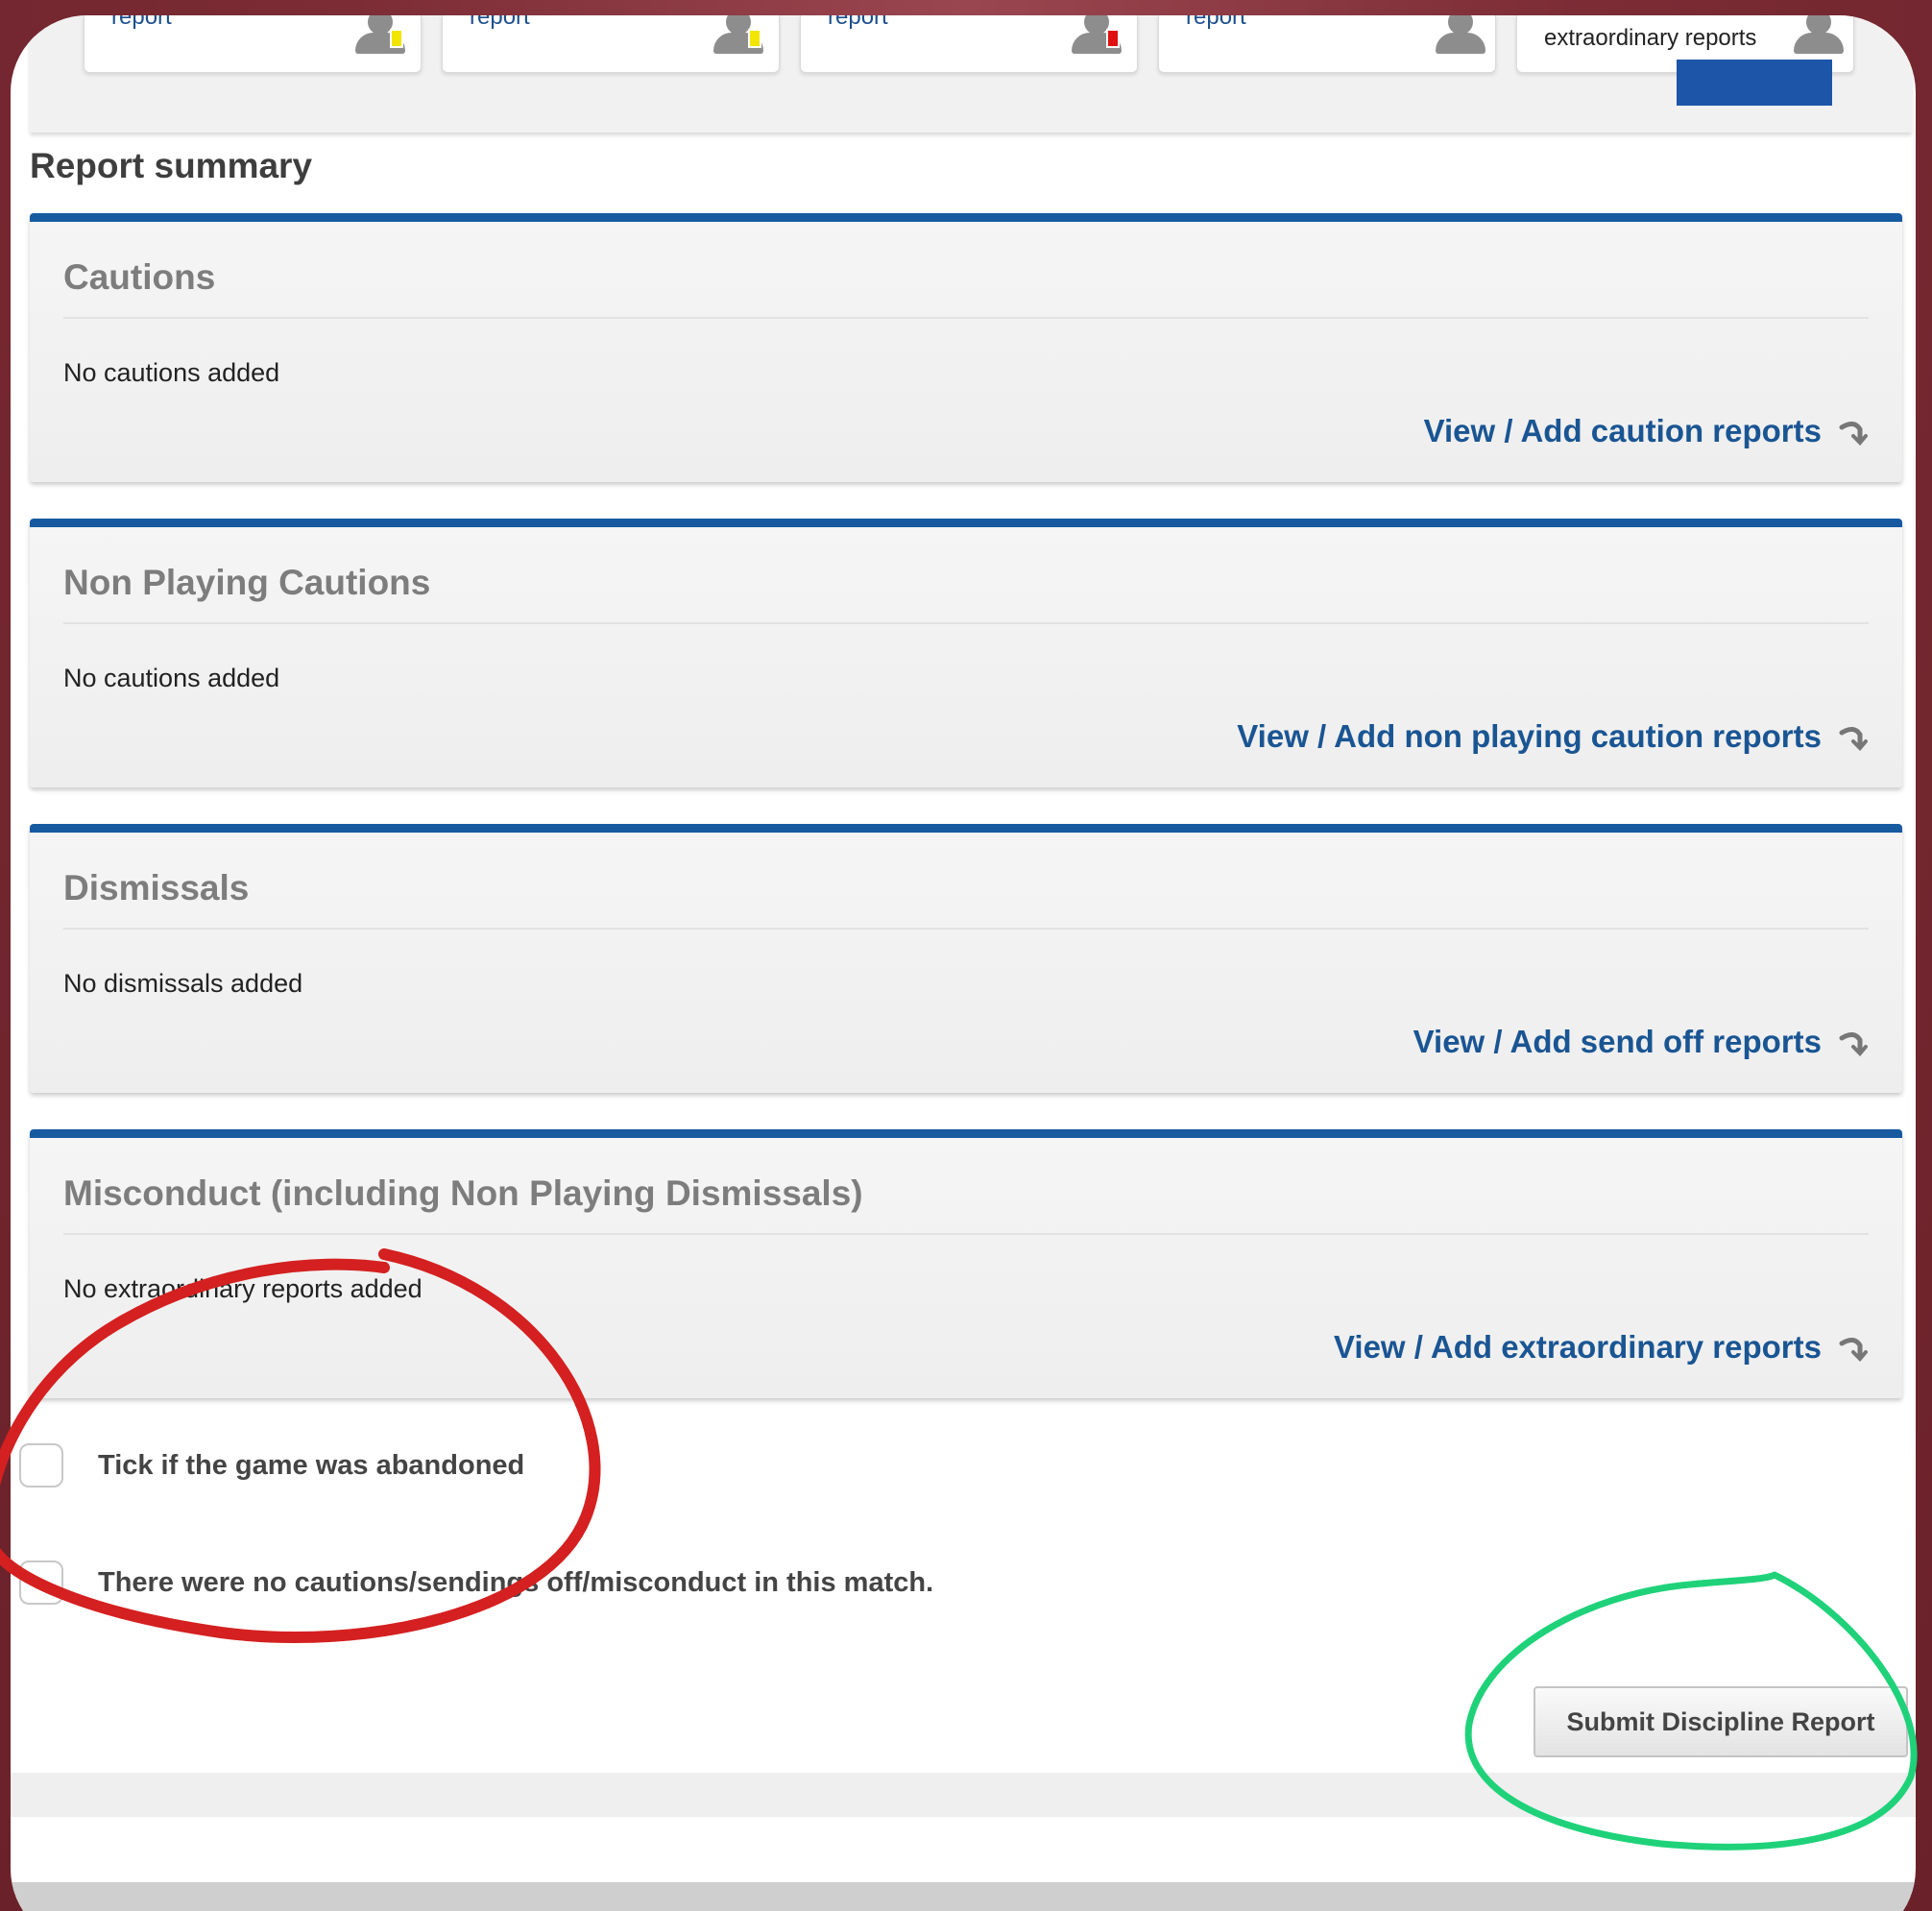 The height and width of the screenshot is (1911, 1932). What do you see at coordinates (253, 44) in the screenshot?
I see `tile-caution-report: report` at bounding box center [253, 44].